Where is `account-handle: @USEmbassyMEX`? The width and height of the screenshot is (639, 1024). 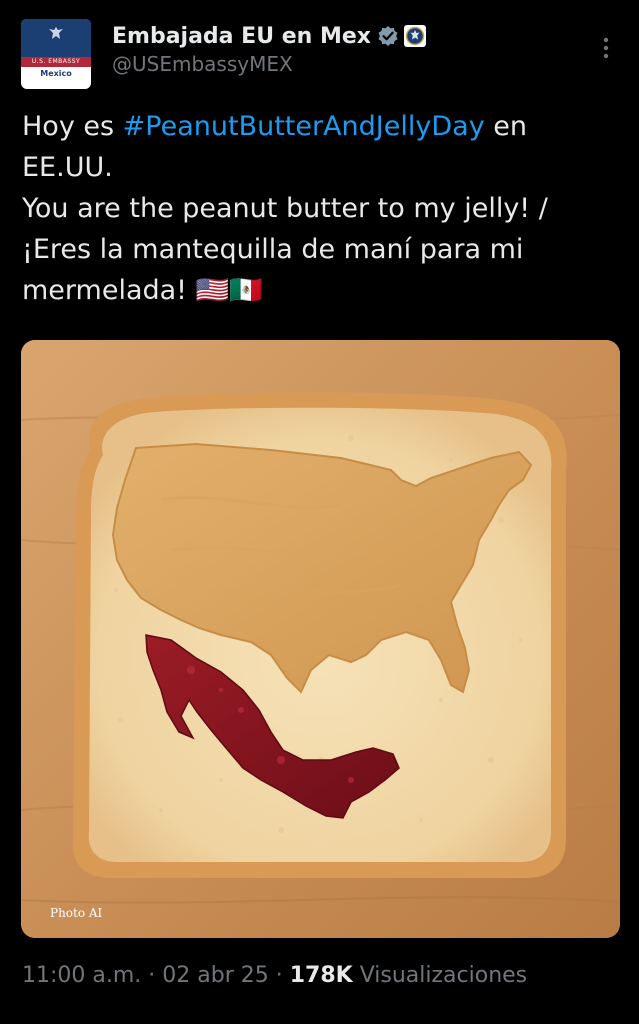
account-handle: @USEmbassyMEX is located at coordinates (202, 64).